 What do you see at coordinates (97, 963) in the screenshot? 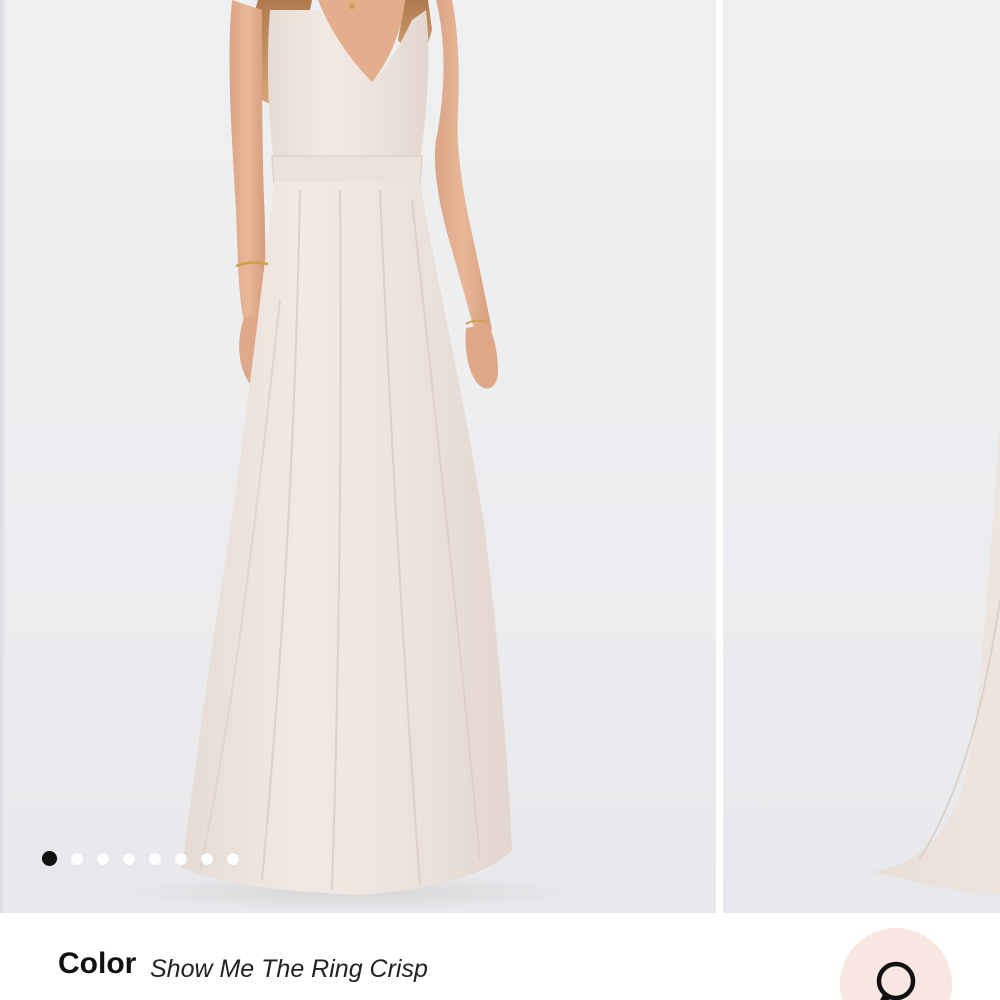
I see `color-label: Color` at bounding box center [97, 963].